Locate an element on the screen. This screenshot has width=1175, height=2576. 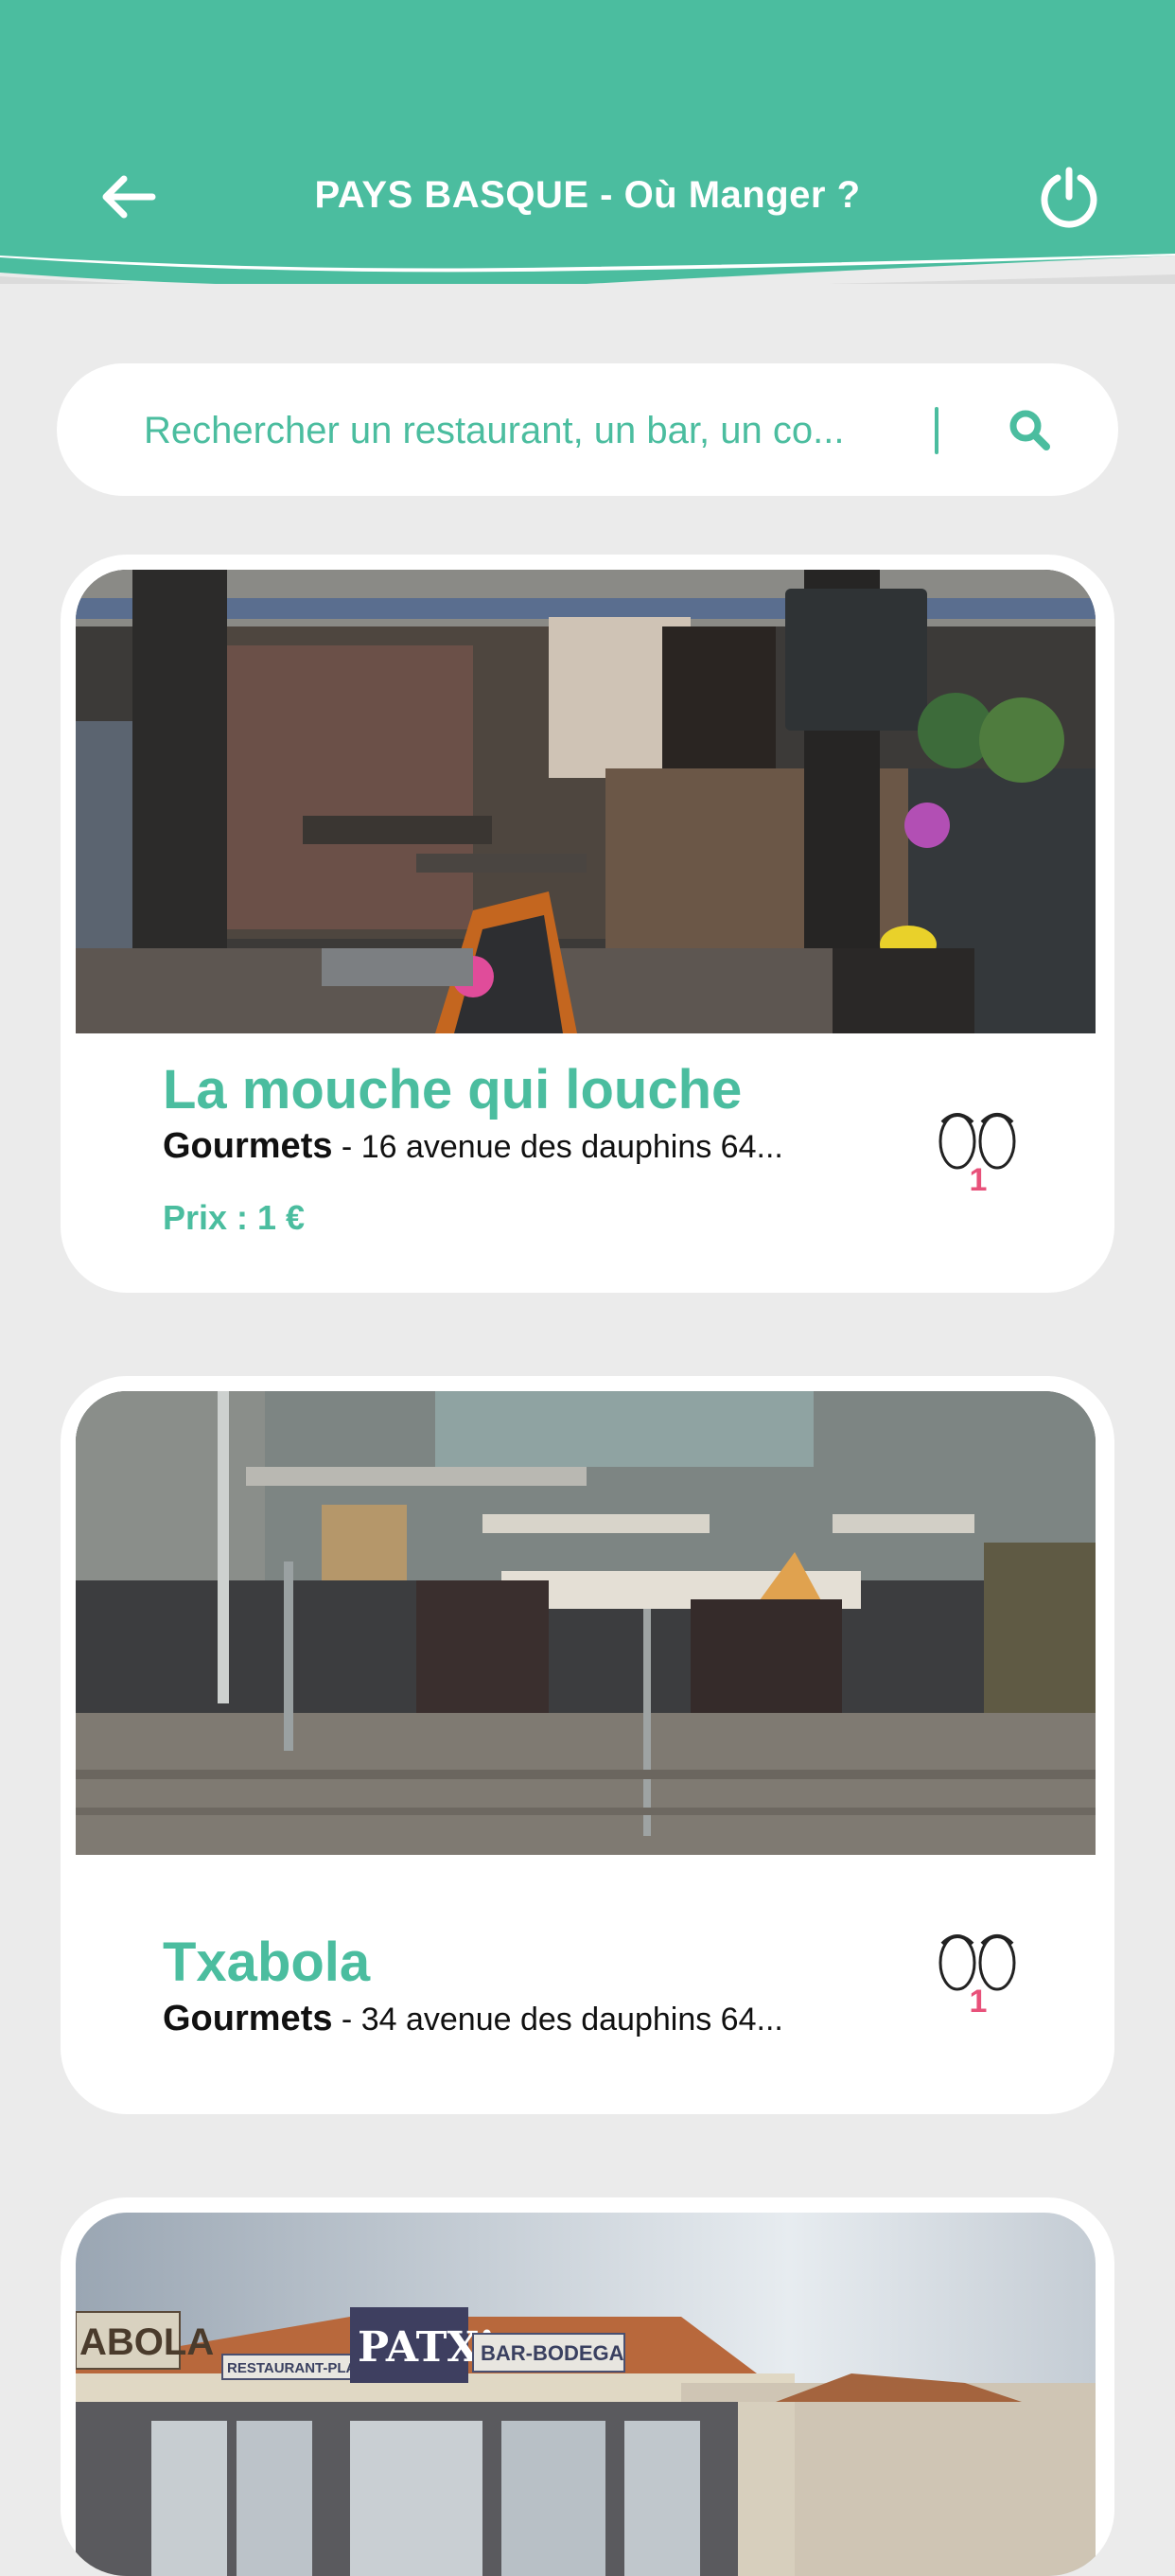
search-icon is located at coordinates (1029, 430).